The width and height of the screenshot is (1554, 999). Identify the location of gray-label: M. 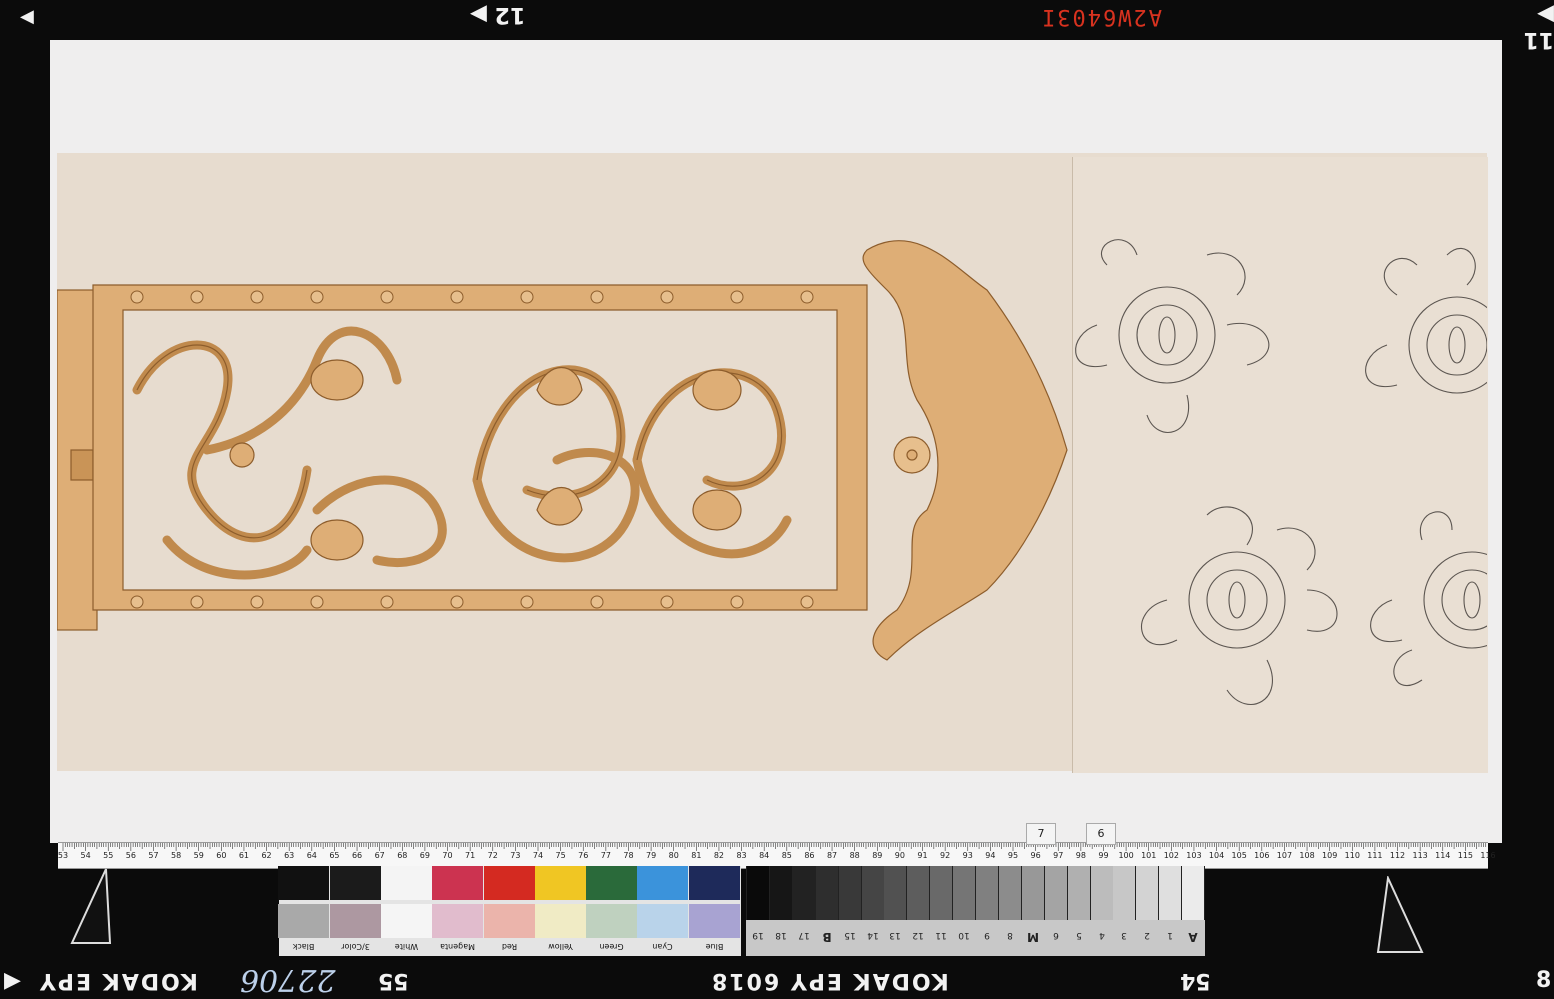
(1032, 937).